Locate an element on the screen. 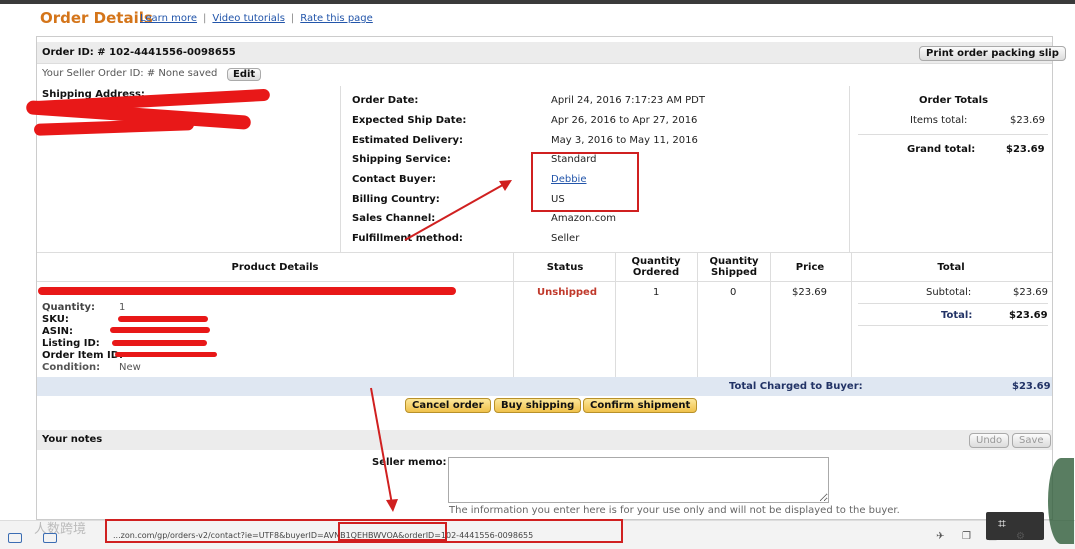  arrow-to-url-head is located at coordinates (392, 505).